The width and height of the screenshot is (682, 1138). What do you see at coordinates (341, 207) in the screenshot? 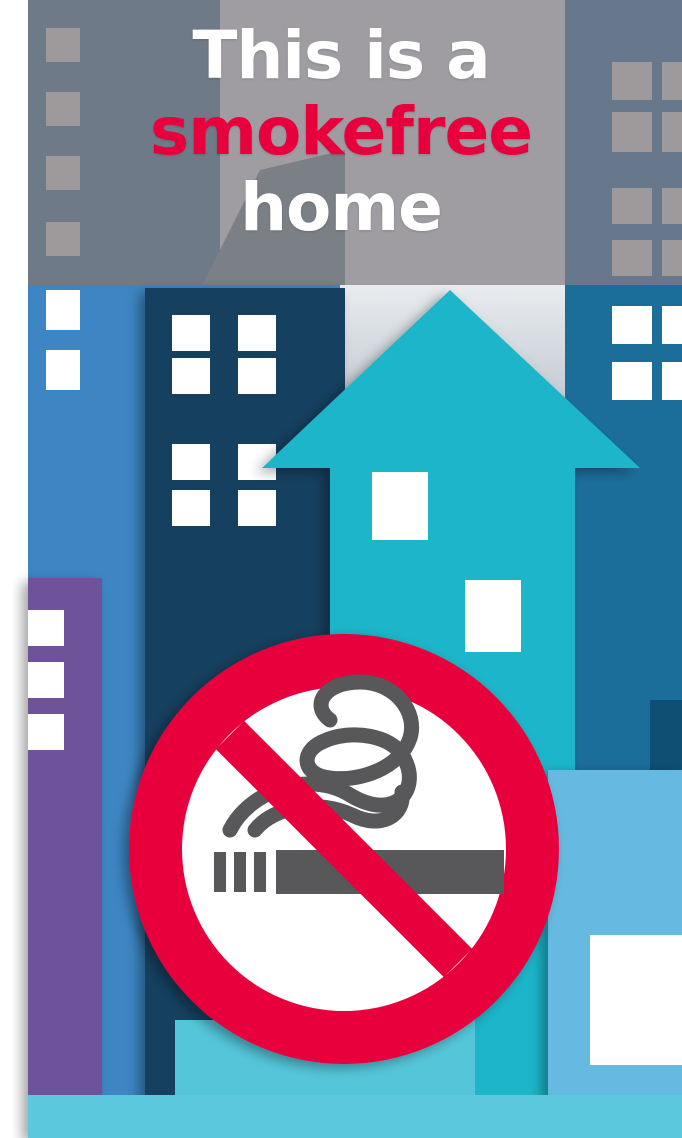
I see `headline-line-3: home` at bounding box center [341, 207].